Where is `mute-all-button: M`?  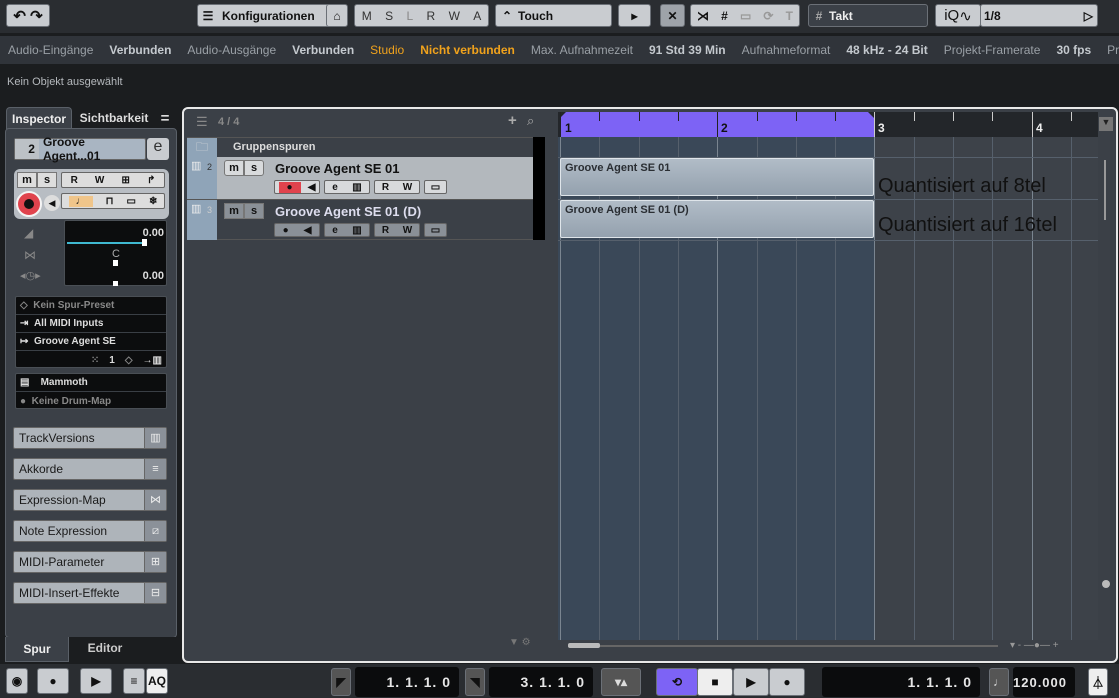
mute-all-button: M is located at coordinates (367, 16).